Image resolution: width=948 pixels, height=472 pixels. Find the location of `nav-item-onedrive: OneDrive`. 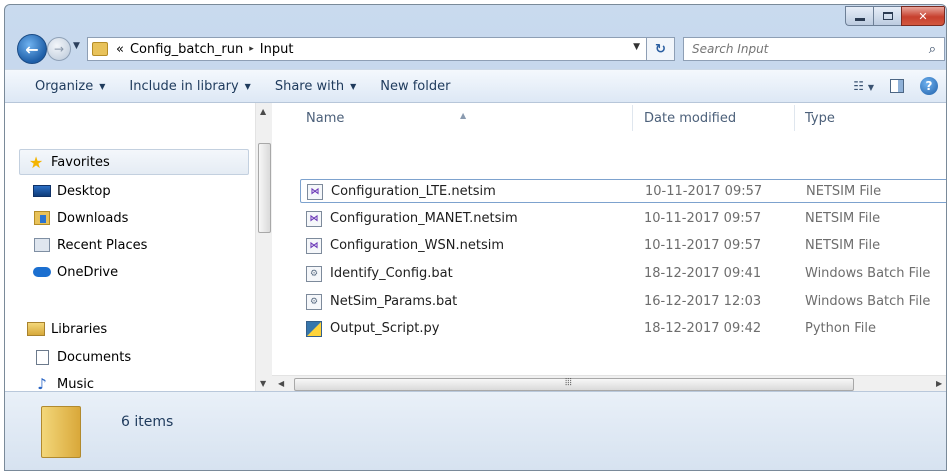

nav-item-onedrive: OneDrive is located at coordinates (75, 272).